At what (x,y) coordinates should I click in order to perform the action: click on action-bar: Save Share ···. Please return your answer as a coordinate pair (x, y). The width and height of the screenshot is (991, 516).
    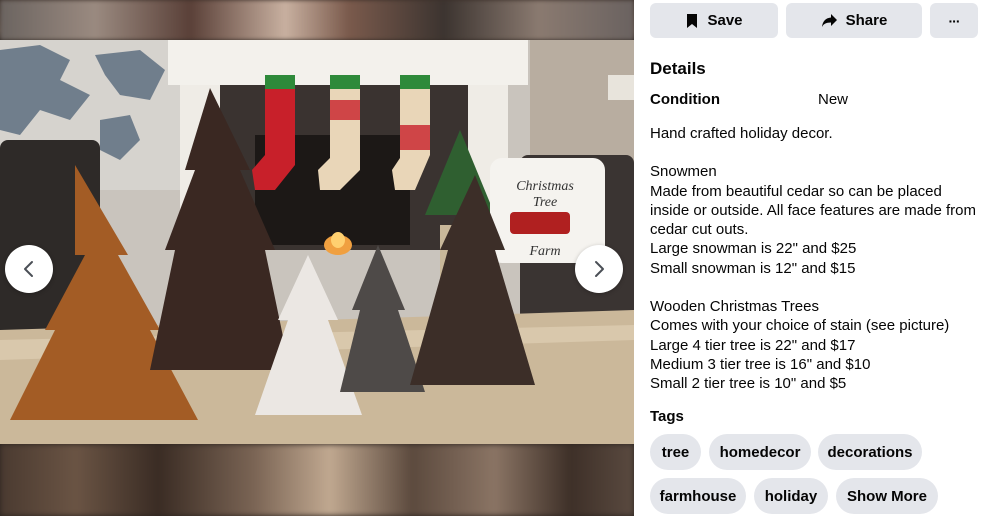
    Looking at the image, I should click on (814, 20).